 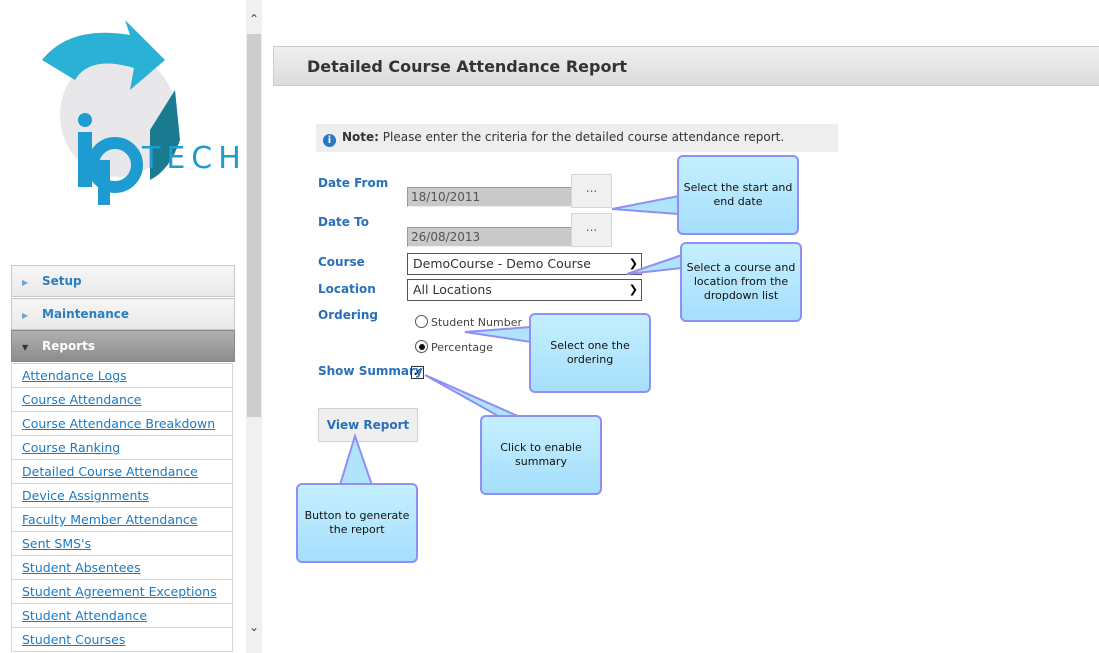 I want to click on sidebar-link: Detailed Course Attendance, so click(x=110, y=471).